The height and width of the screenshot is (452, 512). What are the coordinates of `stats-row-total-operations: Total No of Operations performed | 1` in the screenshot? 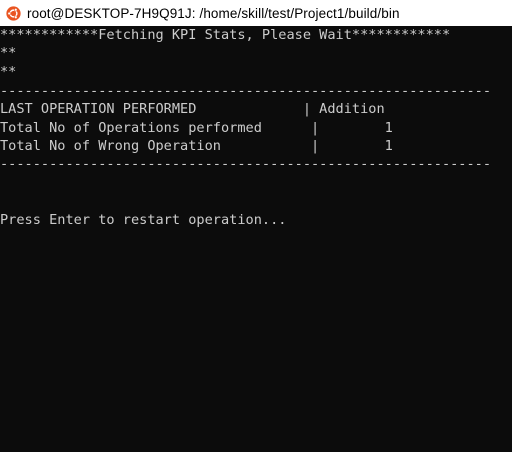 It's located at (196, 128).